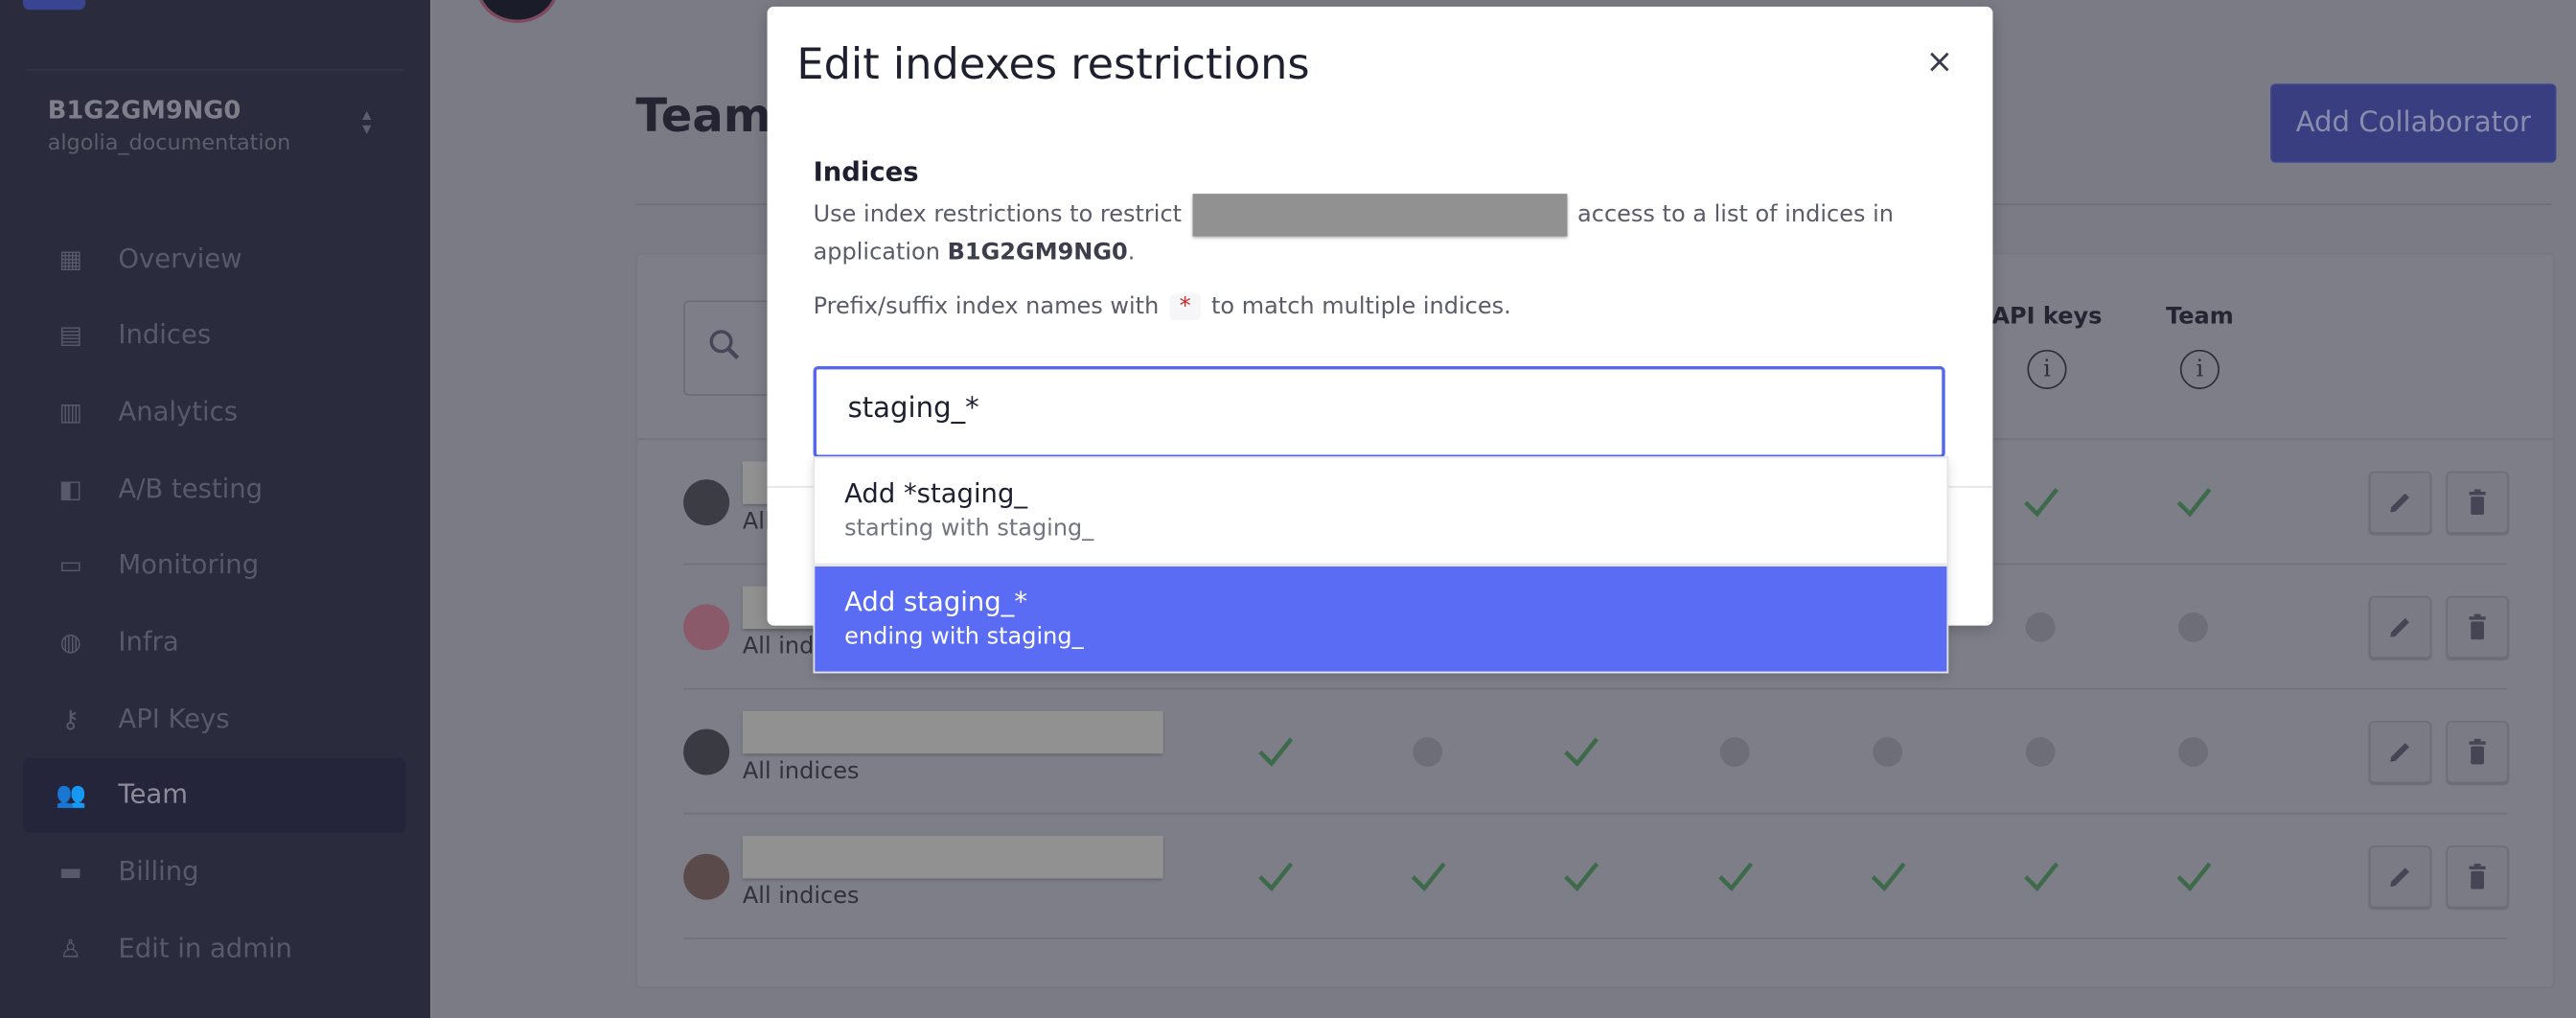  I want to click on search-icon, so click(724, 344).